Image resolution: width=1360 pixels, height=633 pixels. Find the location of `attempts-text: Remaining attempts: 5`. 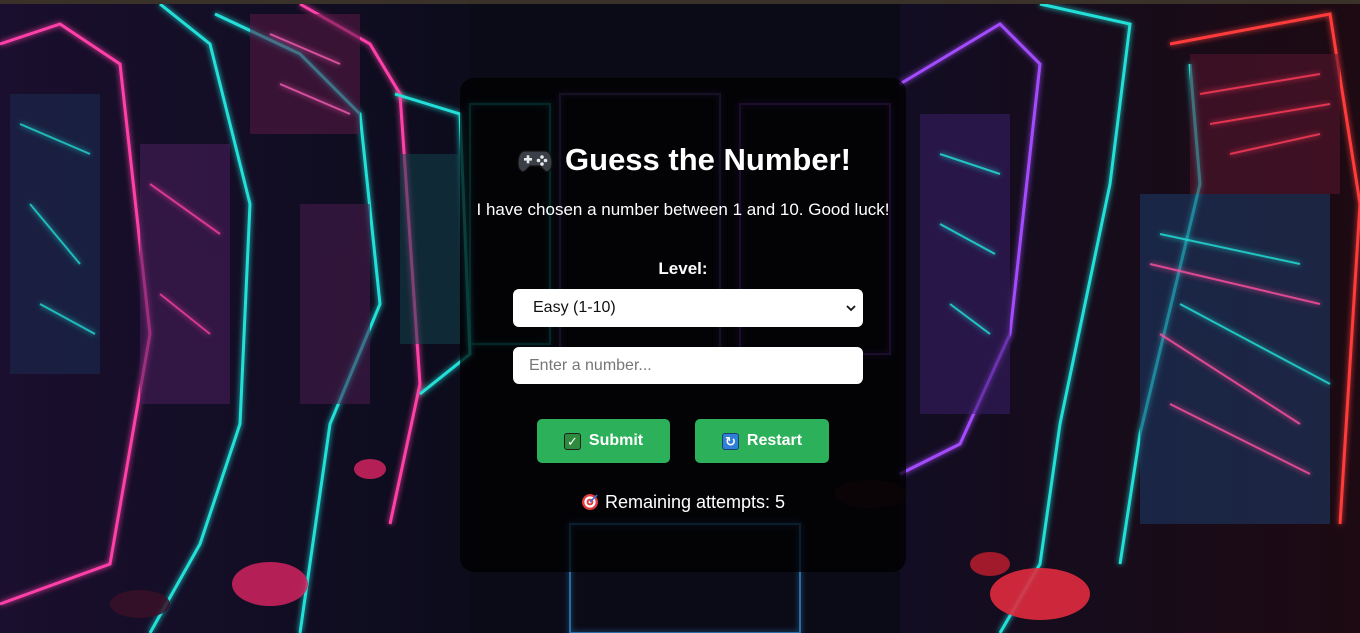

attempts-text: Remaining attempts: 5 is located at coordinates (695, 502).